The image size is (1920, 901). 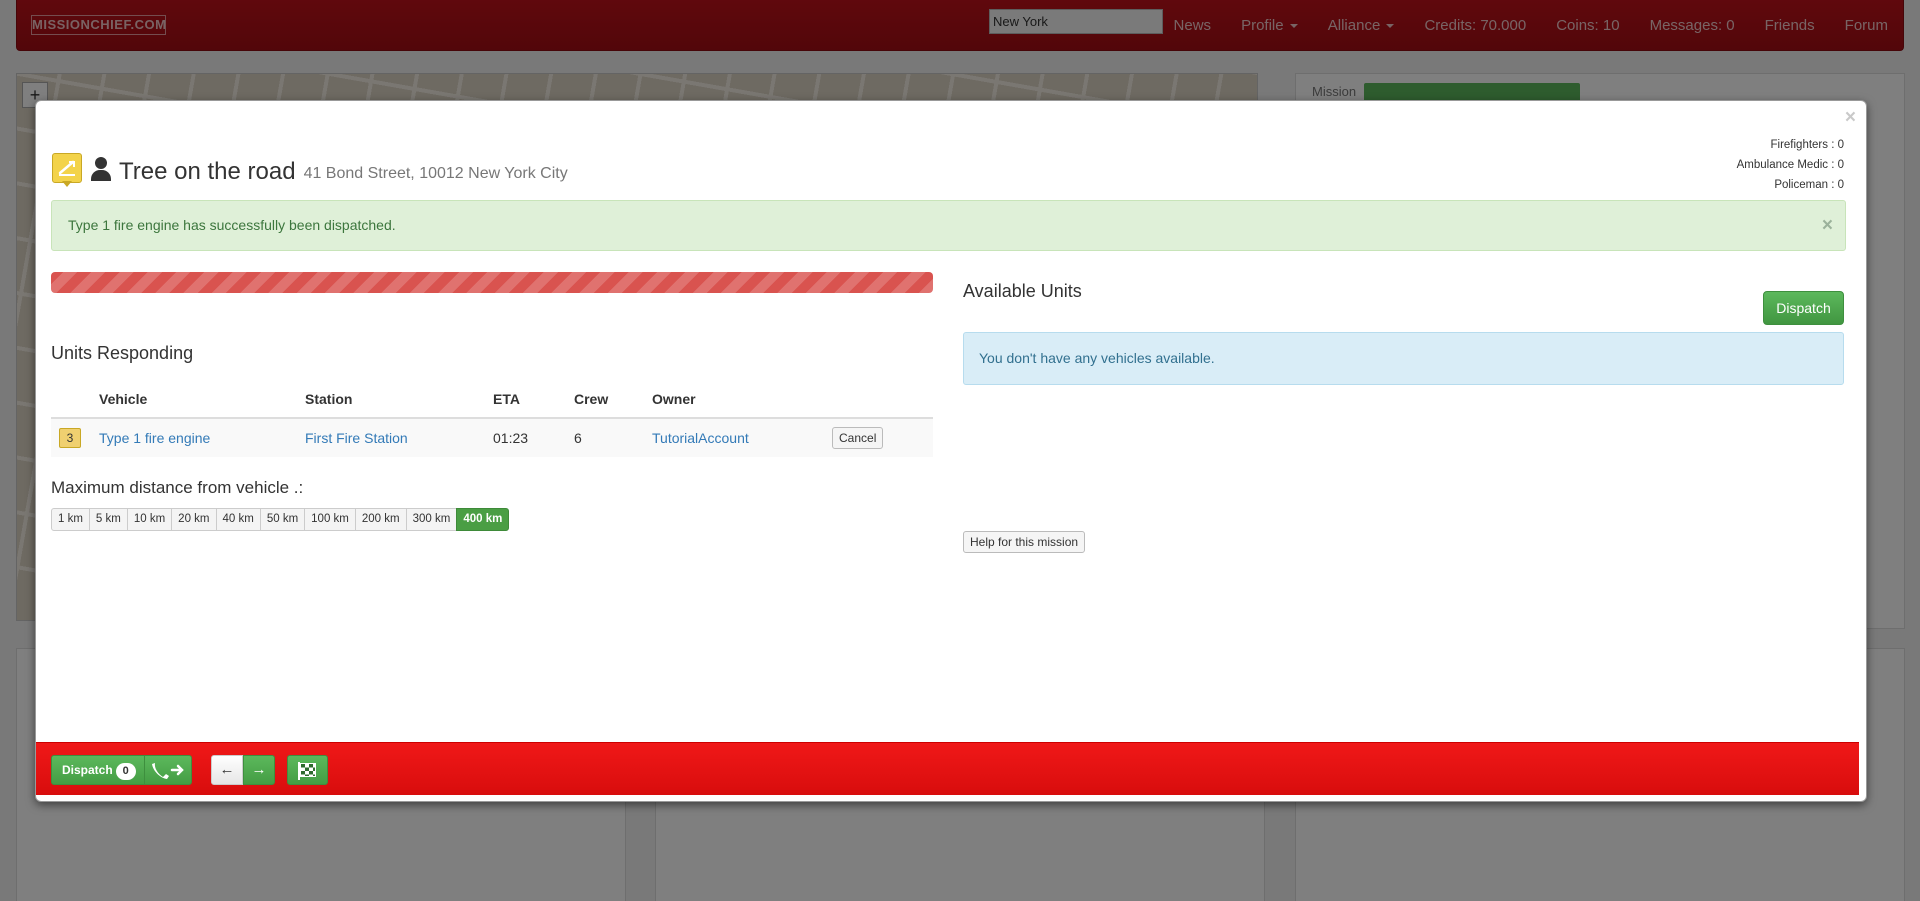 I want to click on tree-mission-marker-icon, so click(x=67, y=170).